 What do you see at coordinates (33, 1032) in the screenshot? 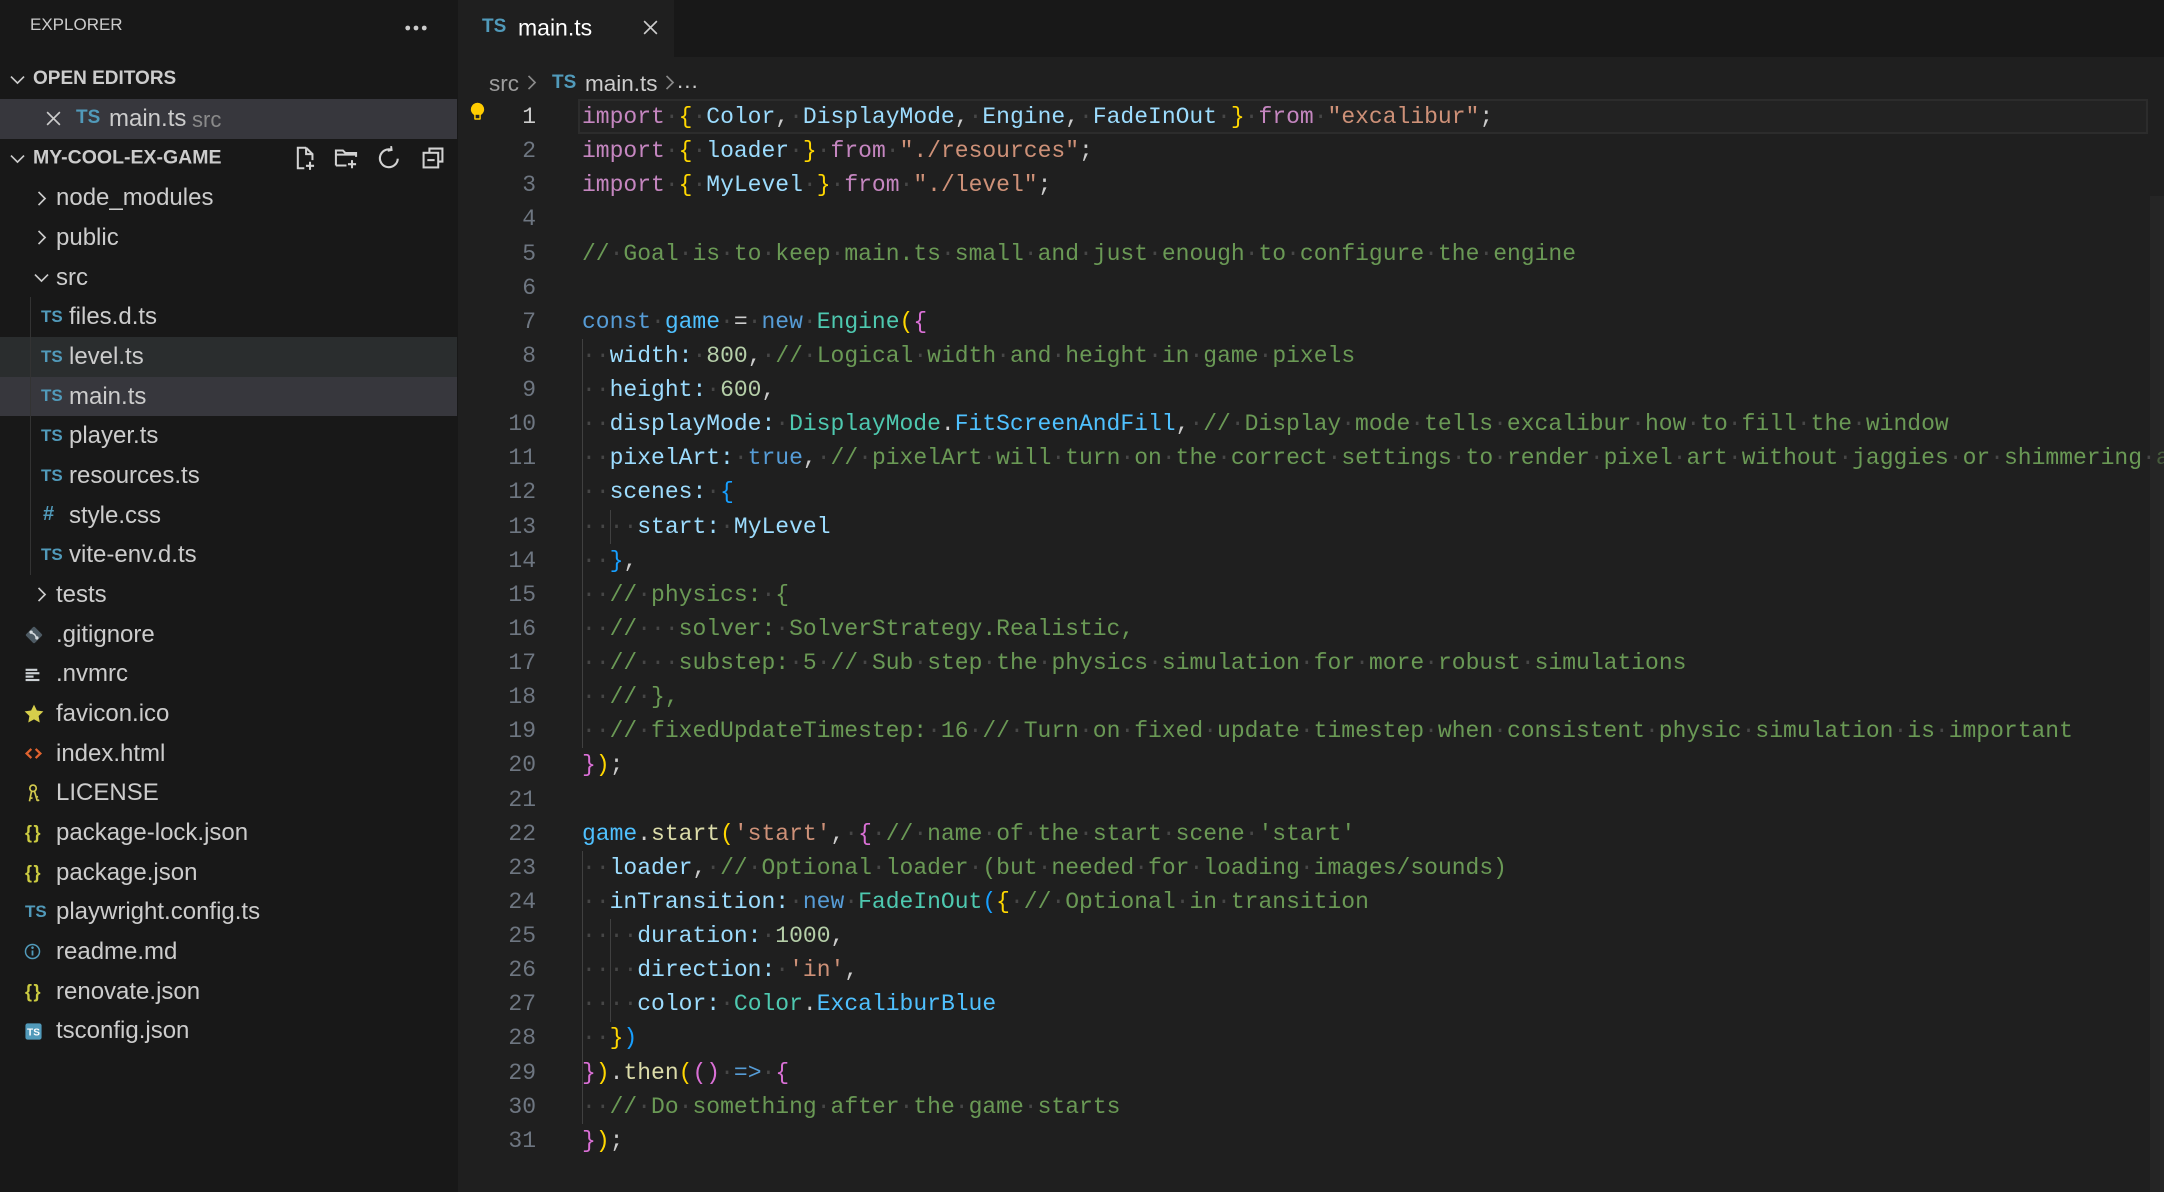
I see `svg-text: TS` at bounding box center [33, 1032].